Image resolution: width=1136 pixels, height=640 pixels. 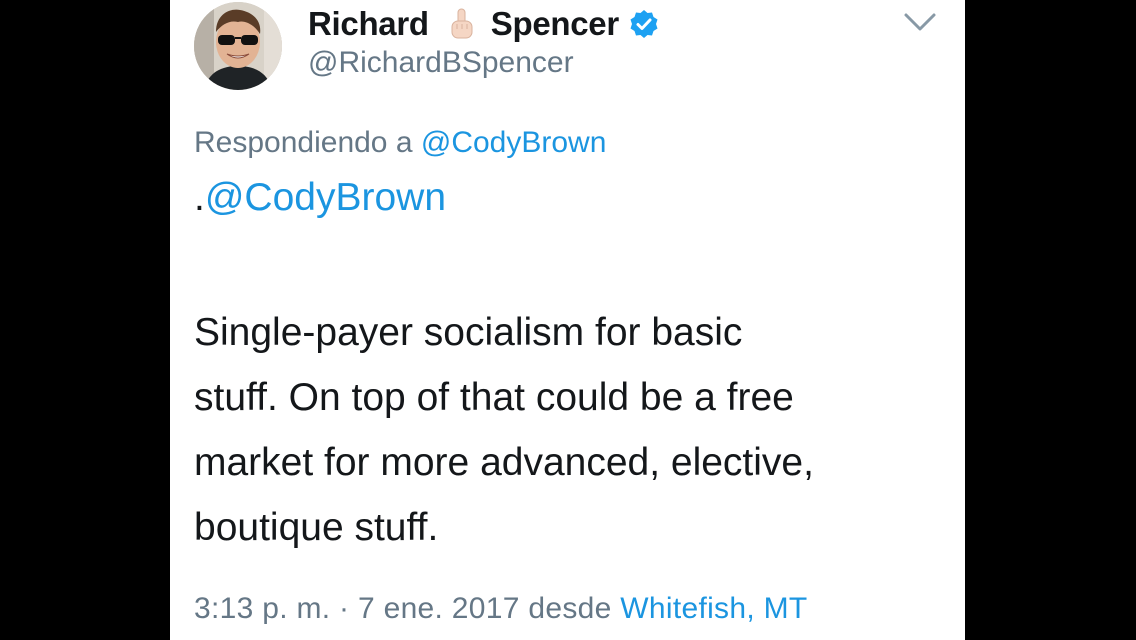 What do you see at coordinates (644, 24) in the screenshot?
I see `verified-badge-icon` at bounding box center [644, 24].